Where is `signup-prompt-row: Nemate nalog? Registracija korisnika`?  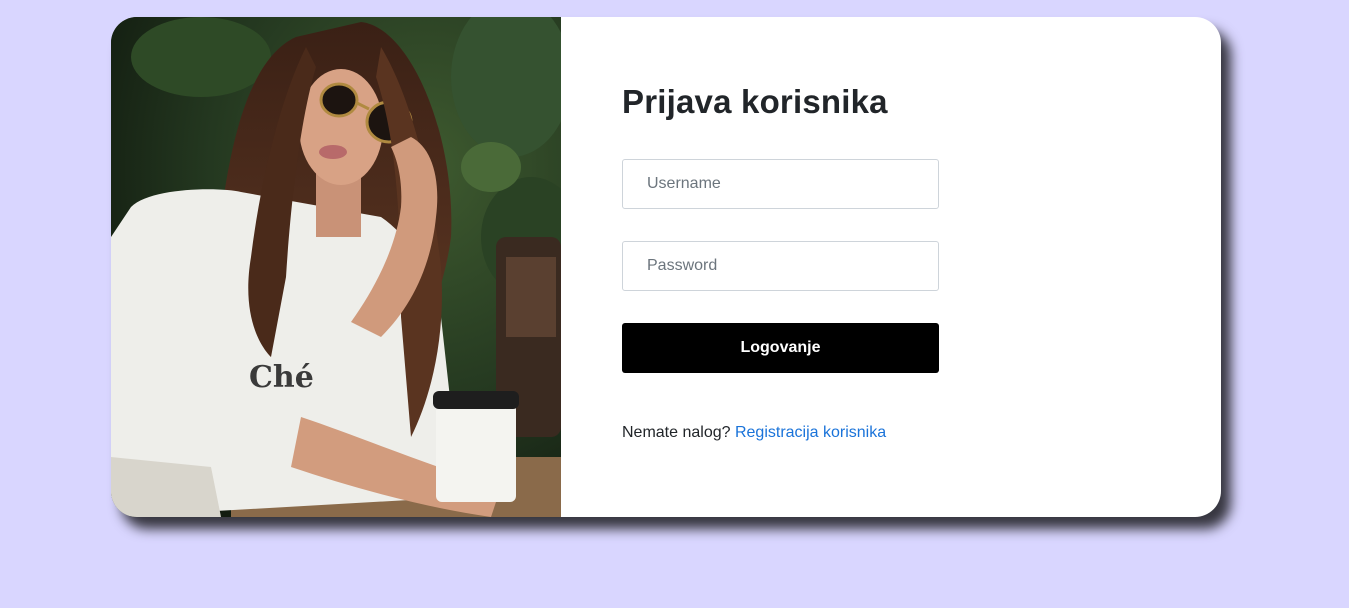
signup-prompt-row: Nemate nalog? Registracija korisnika is located at coordinates (921, 433).